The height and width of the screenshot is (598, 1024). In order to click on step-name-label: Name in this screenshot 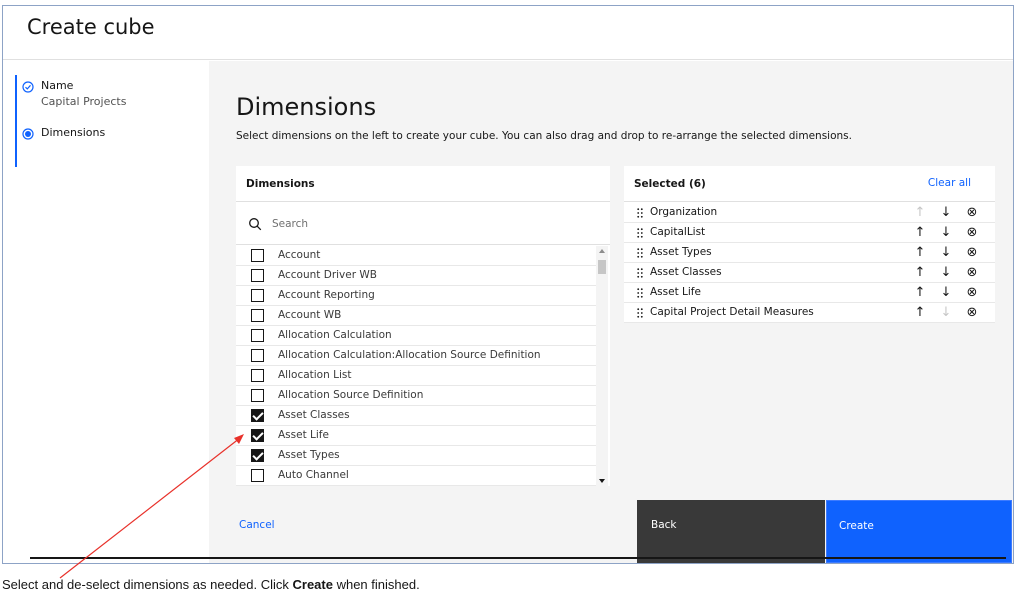, I will do `click(57, 85)`.